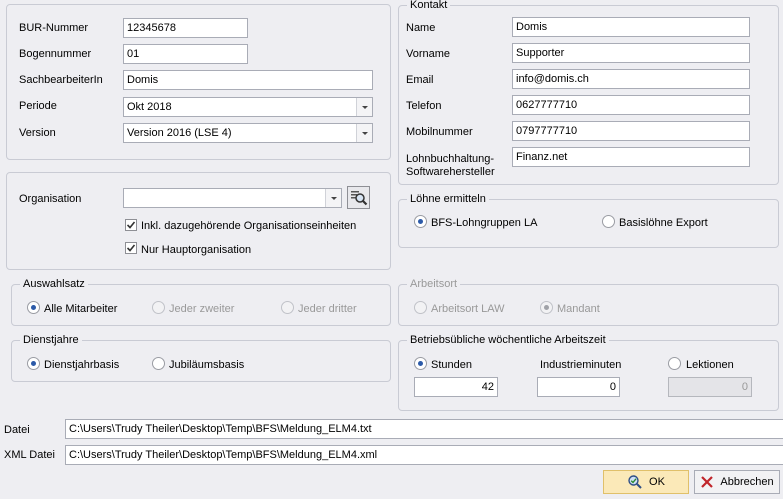 This screenshot has width=783, height=499. I want to click on wage-determination-title: Löhne ermitteln, so click(448, 199).